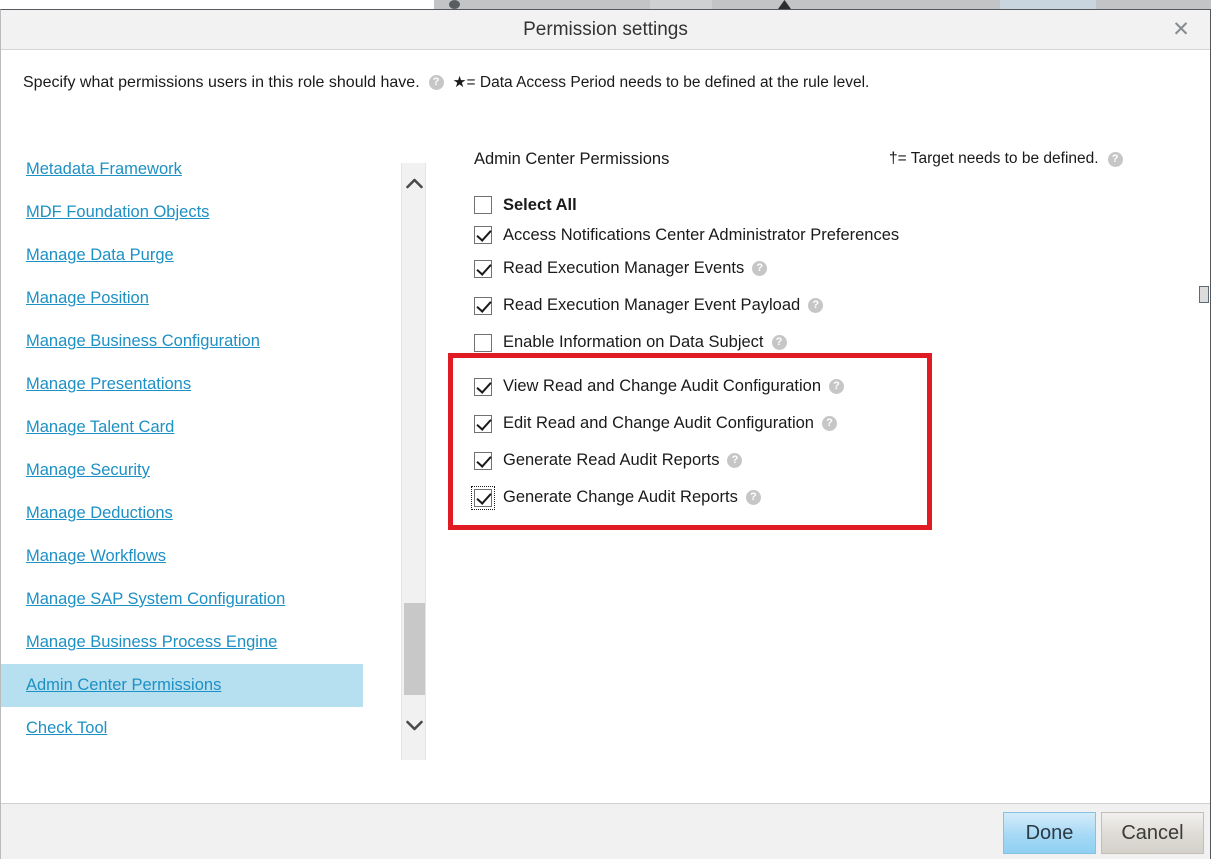 The image size is (1211, 859). Describe the element at coordinates (824, 205) in the screenshot. I see `permission-row-select-all: Select All` at that location.